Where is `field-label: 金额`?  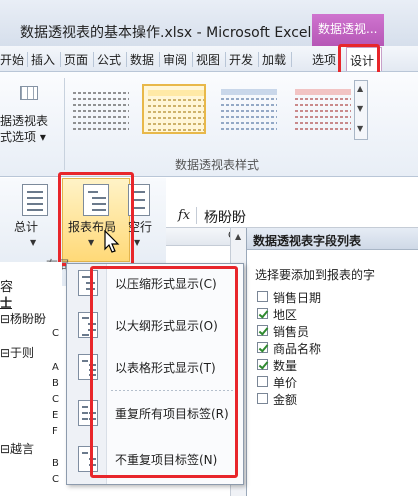 field-label: 金额 is located at coordinates (285, 400).